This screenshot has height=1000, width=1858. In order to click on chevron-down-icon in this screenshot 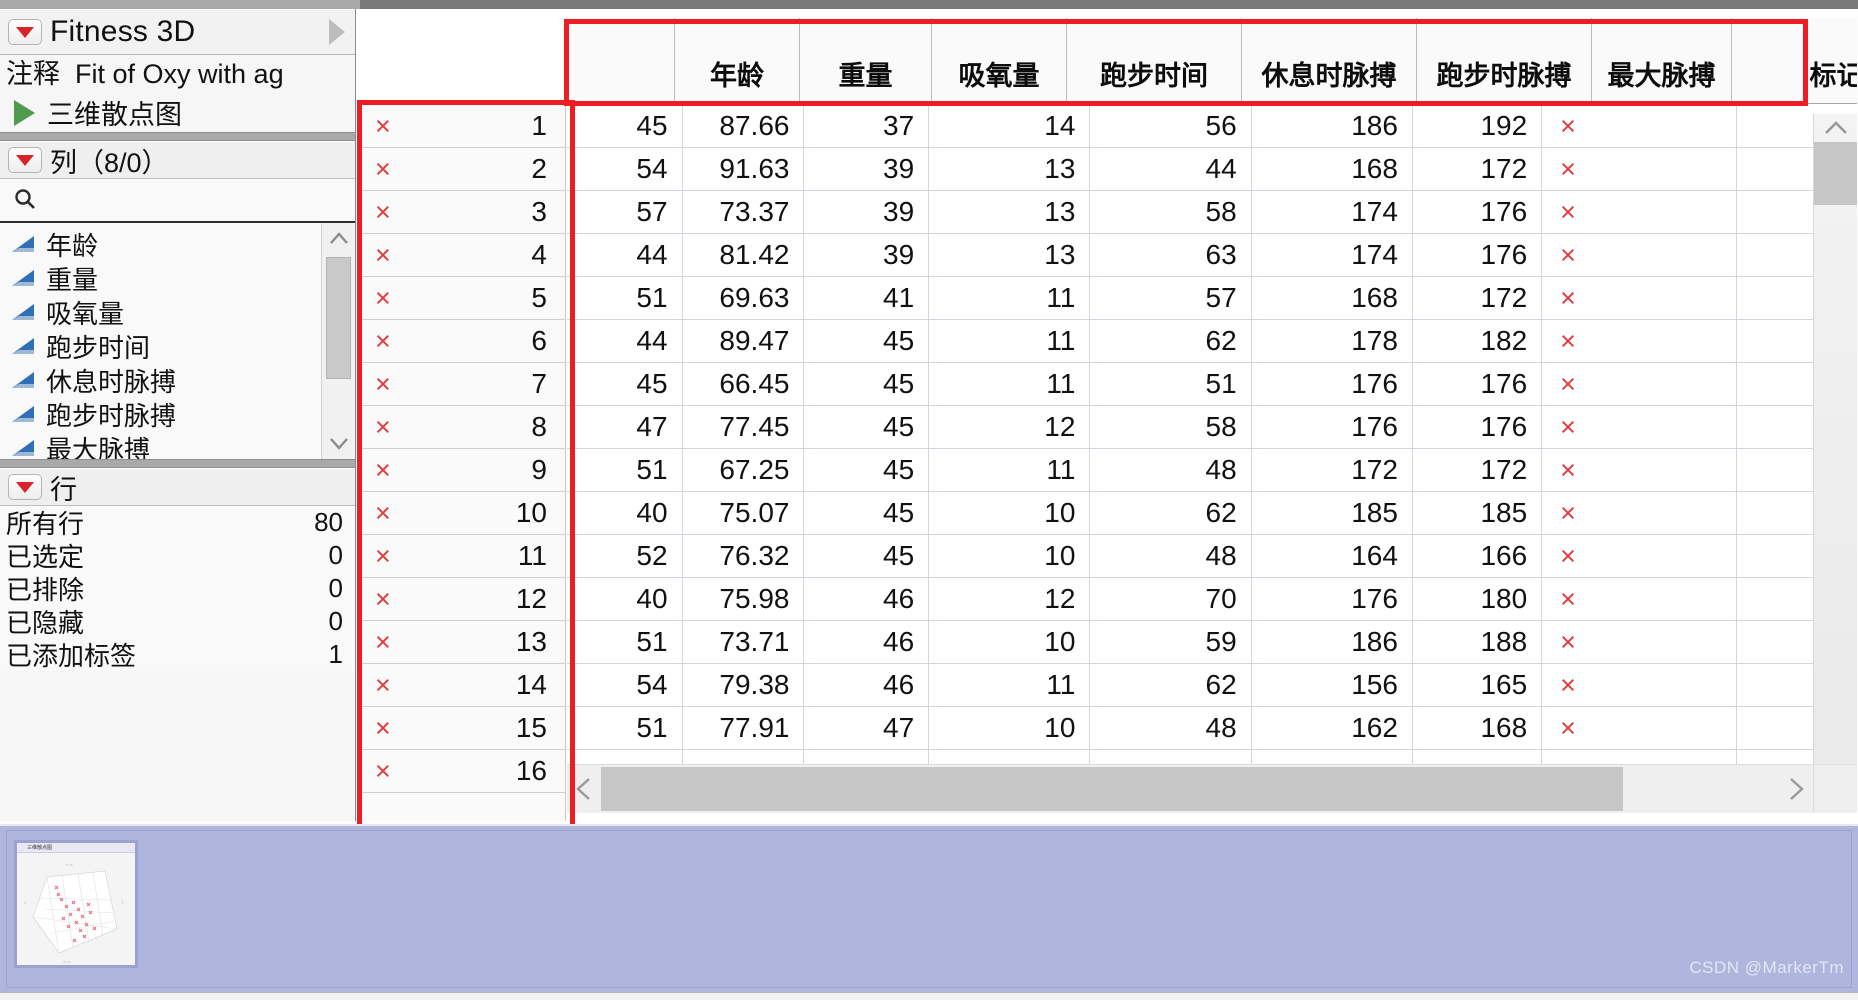, I will do `click(339, 443)`.